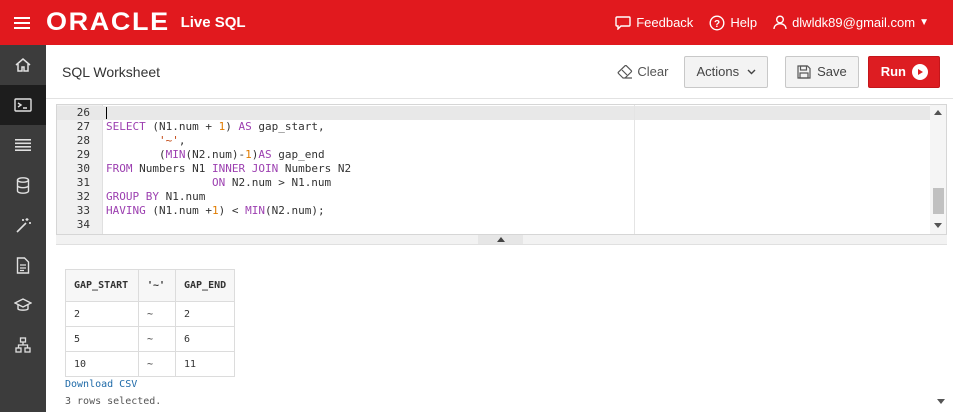 The width and height of the screenshot is (953, 412). I want to click on nav-learn, so click(23, 305).